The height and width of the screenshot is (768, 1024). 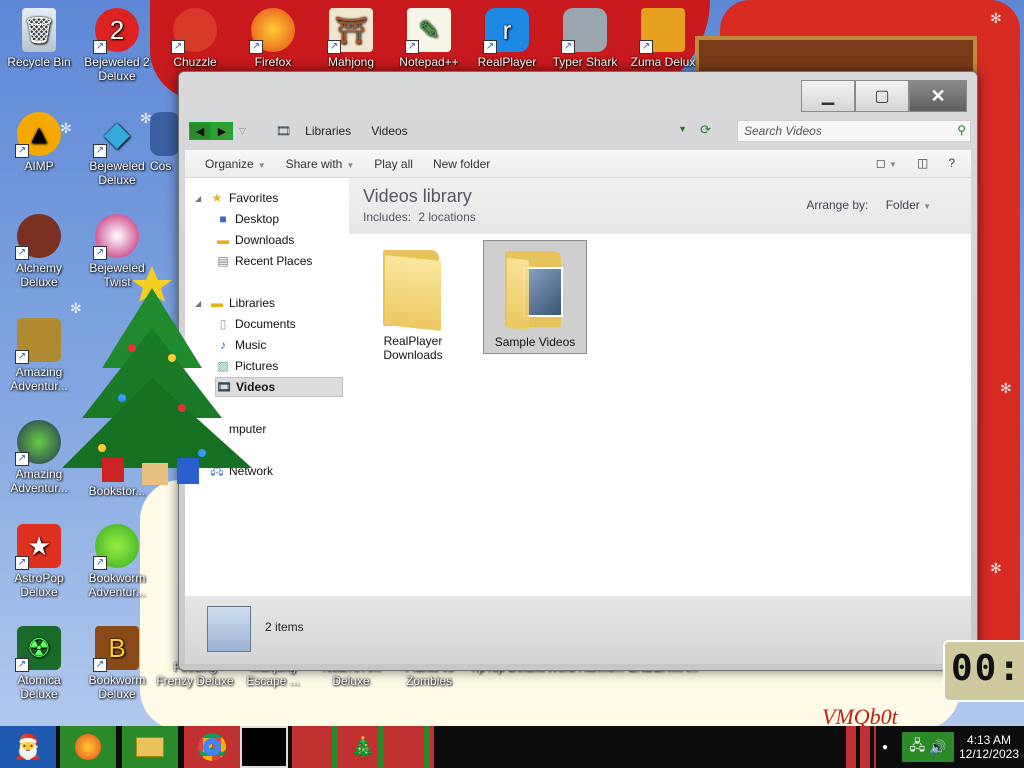 I want to click on taskbar-blank-window, so click(x=264, y=747).